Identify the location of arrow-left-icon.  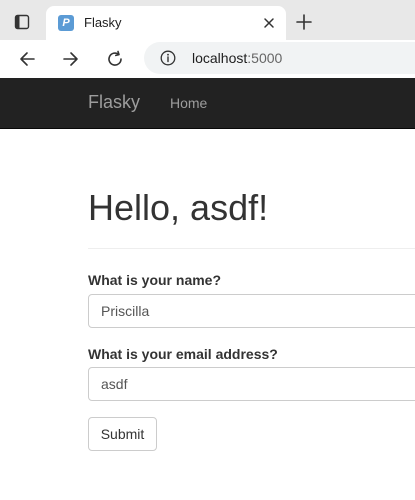
(27, 59).